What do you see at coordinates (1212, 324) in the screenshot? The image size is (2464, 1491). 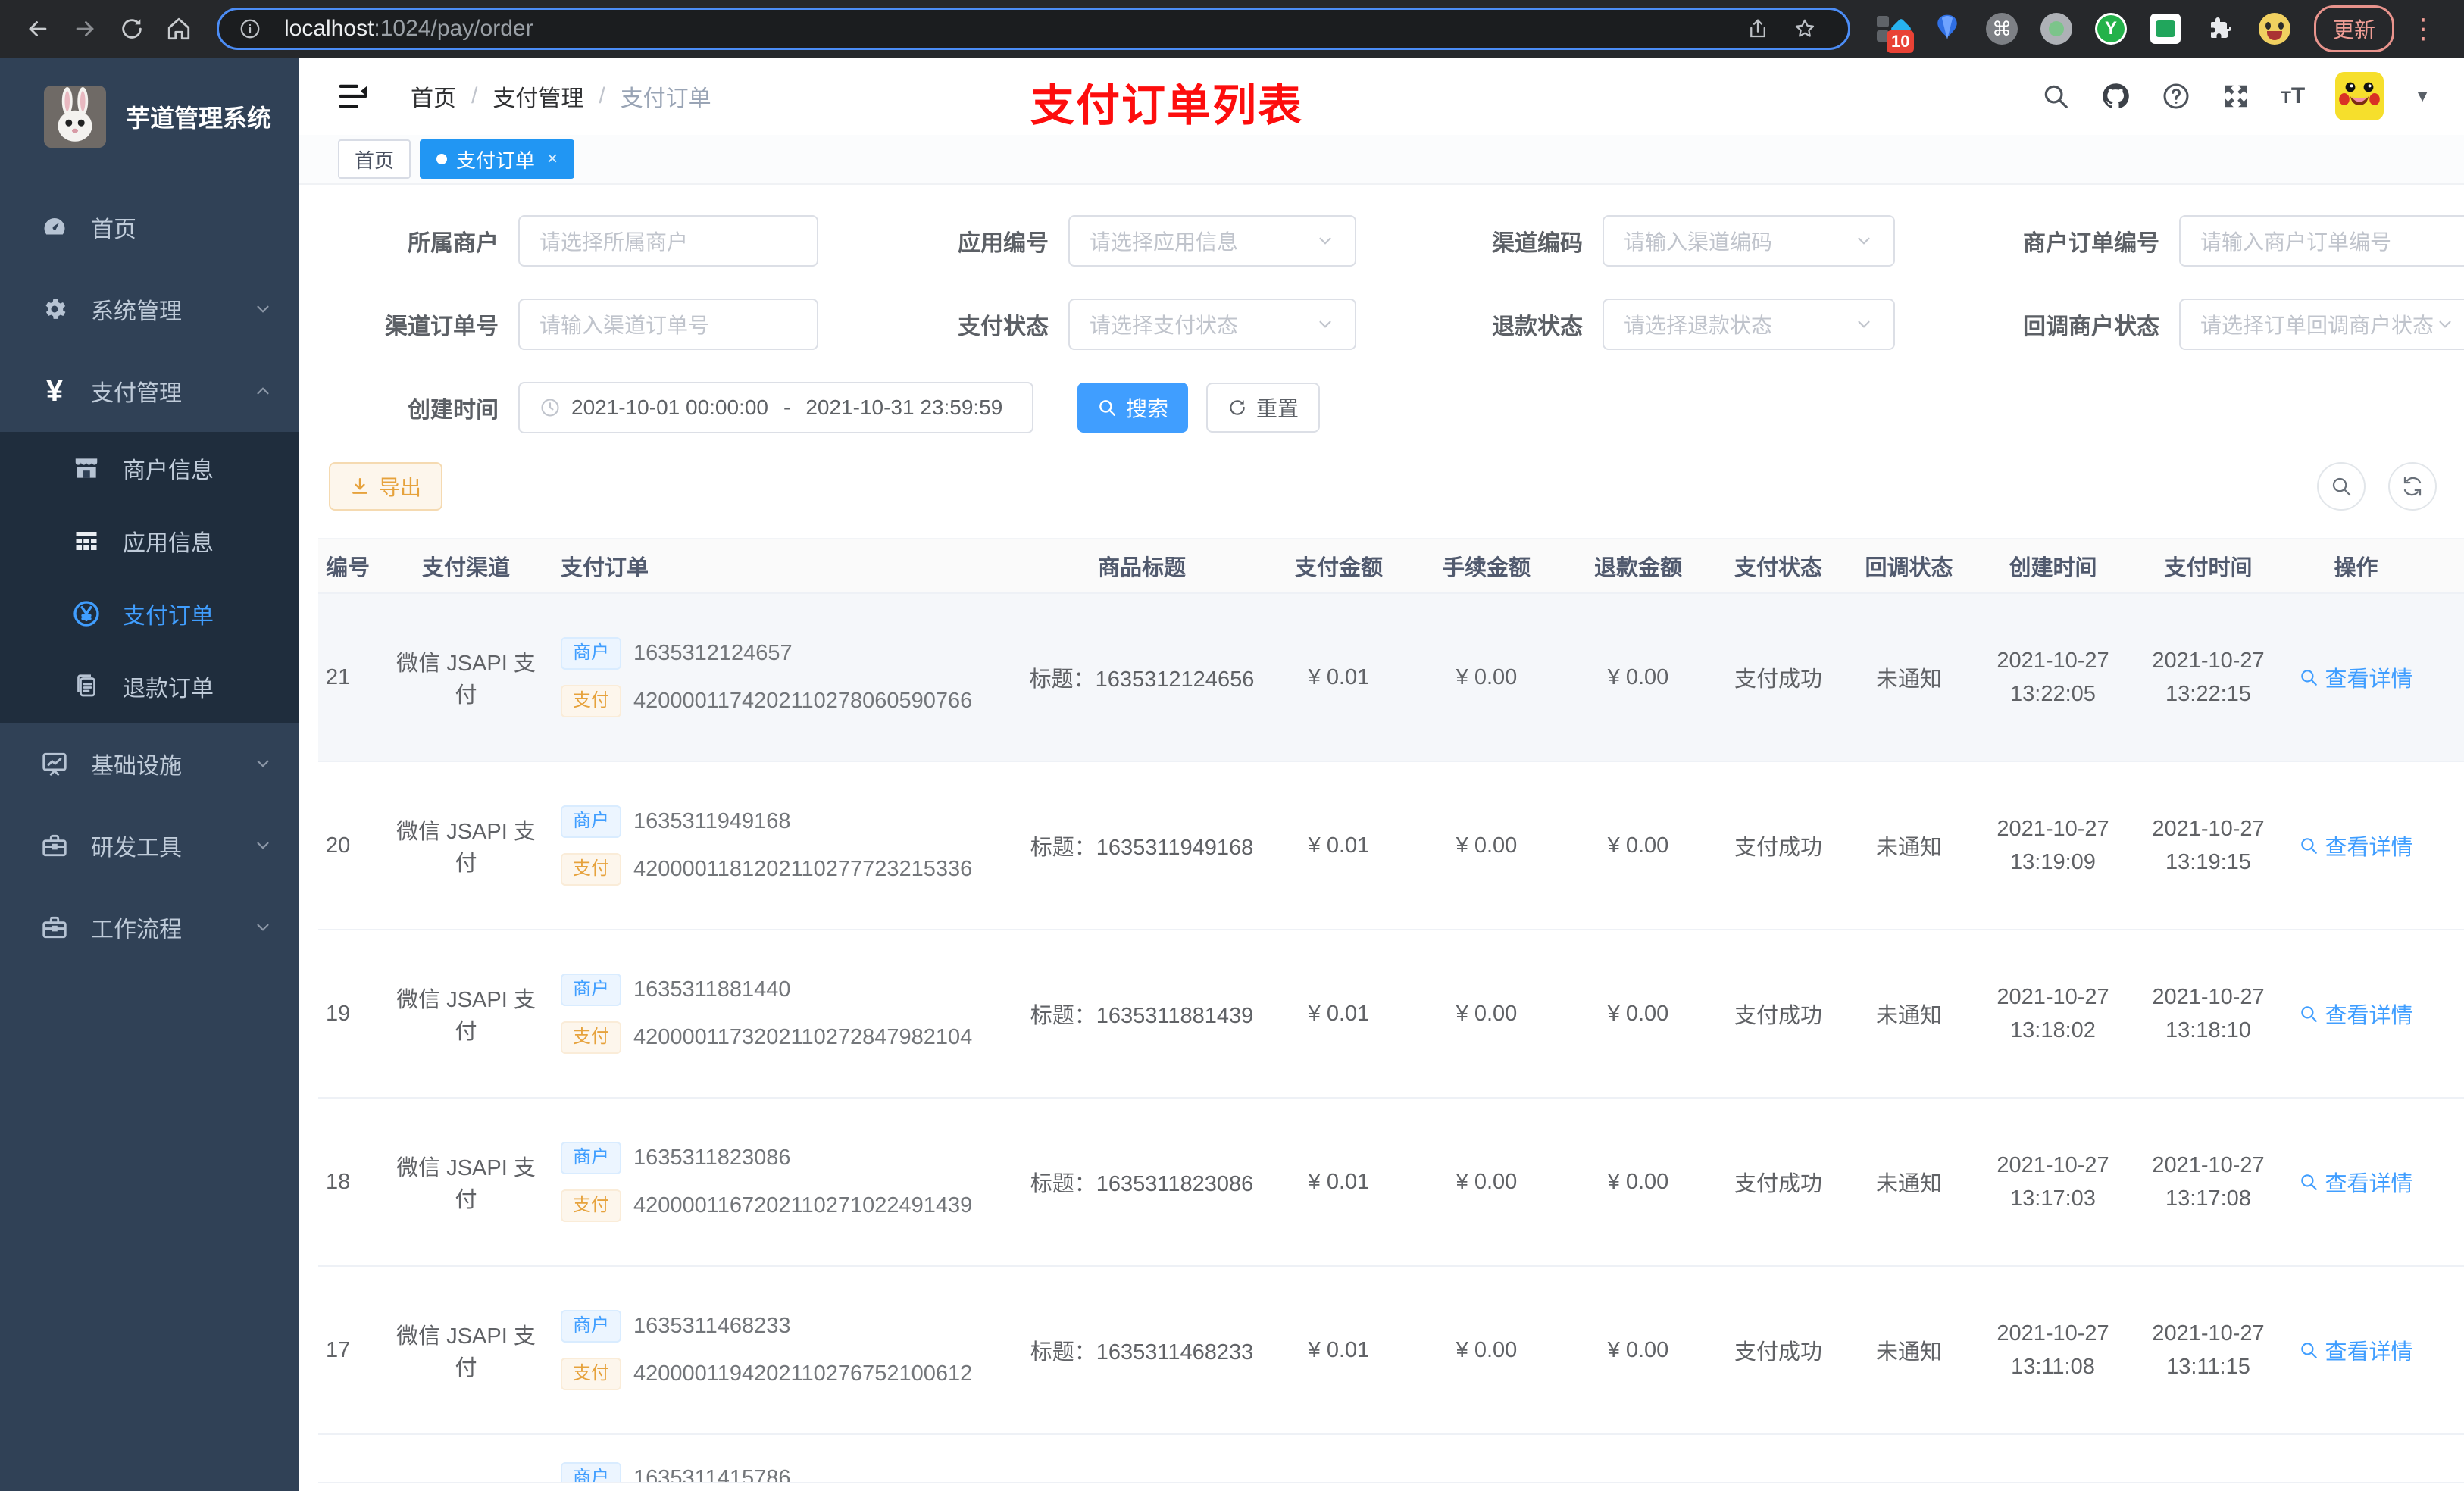 I see `filter-select-支付状态: 请选择支付状态` at bounding box center [1212, 324].